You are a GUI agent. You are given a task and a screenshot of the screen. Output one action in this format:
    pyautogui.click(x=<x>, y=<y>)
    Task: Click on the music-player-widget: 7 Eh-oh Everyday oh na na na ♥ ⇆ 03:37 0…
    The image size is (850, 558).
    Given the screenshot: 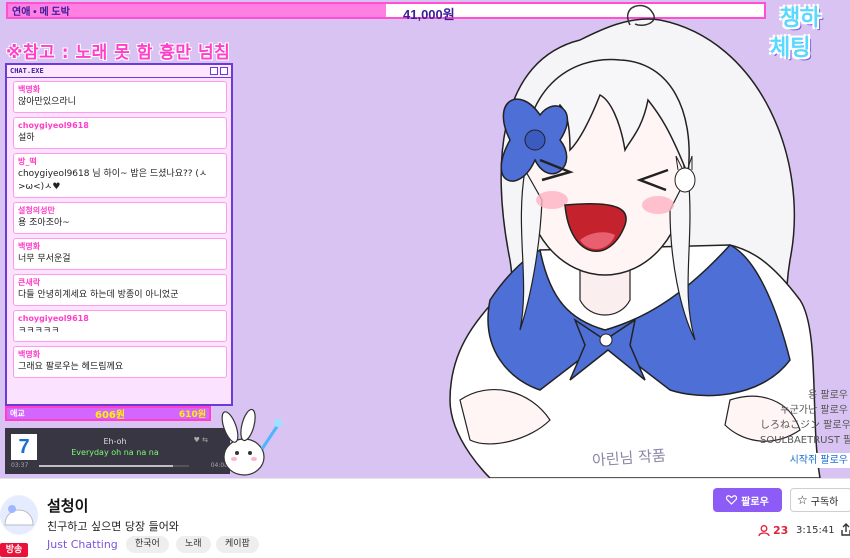 What is the action you would take?
    pyautogui.click(x=117, y=451)
    